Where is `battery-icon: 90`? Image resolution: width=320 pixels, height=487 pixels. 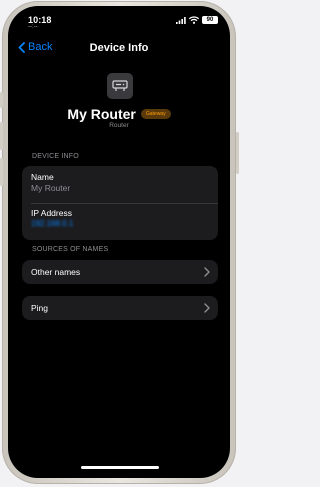
battery-icon: 90 is located at coordinates (210, 20).